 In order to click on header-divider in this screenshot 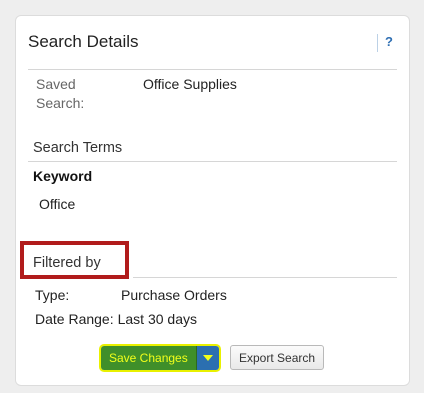, I will do `click(212, 69)`.